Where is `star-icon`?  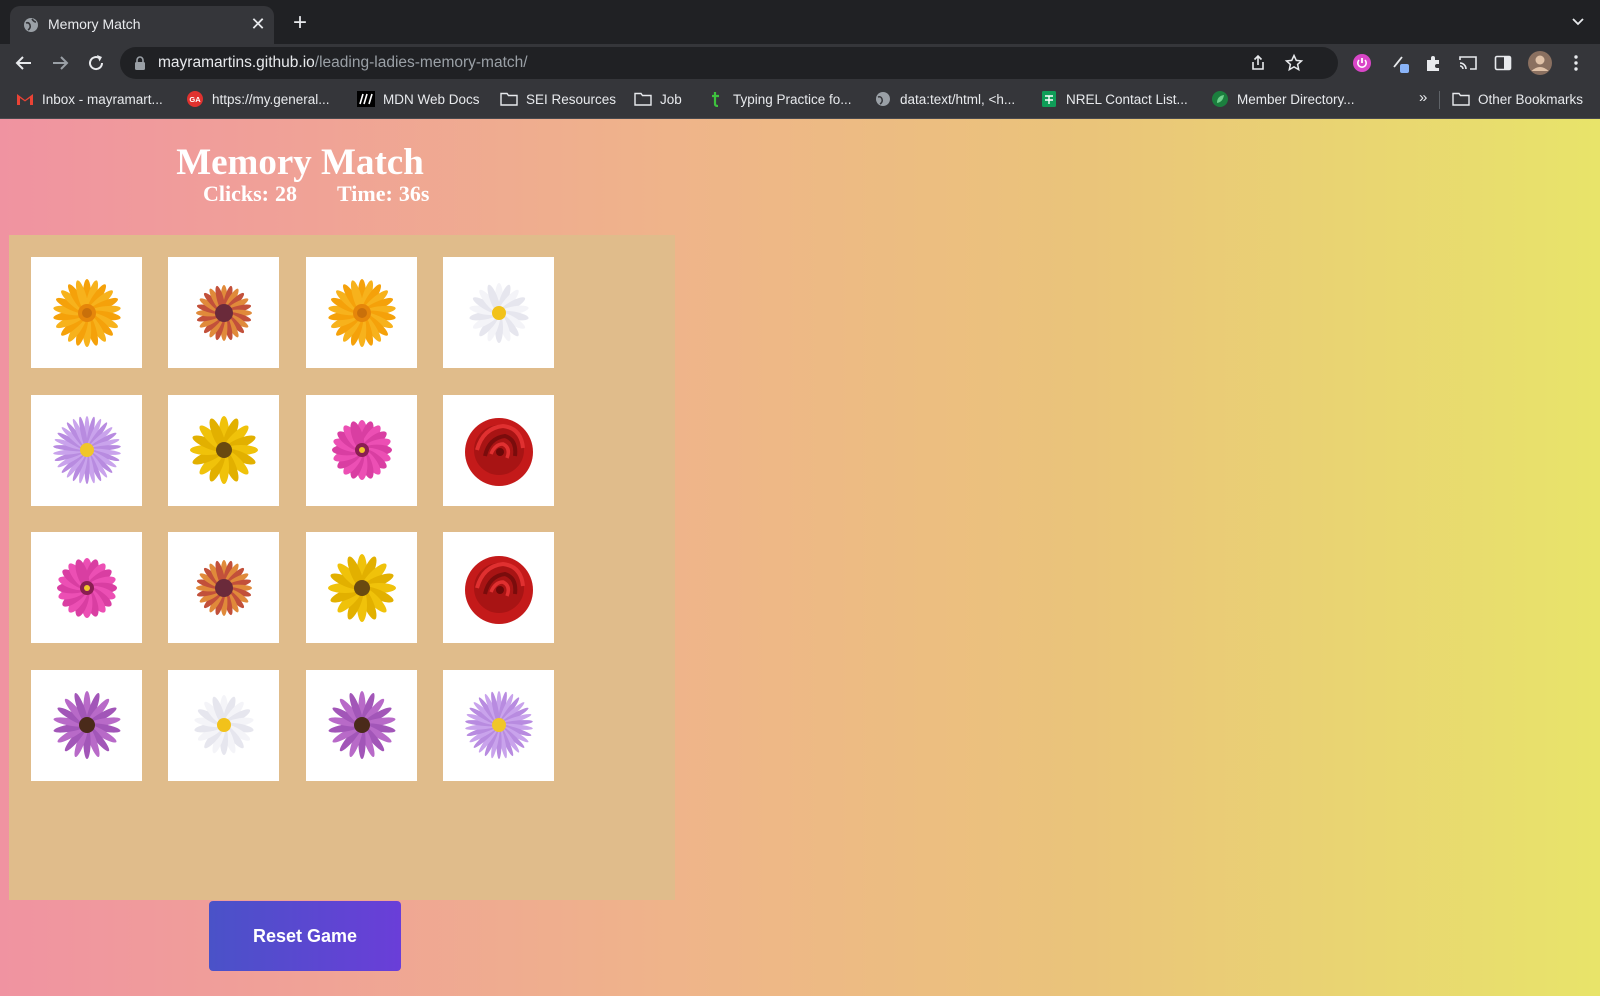 star-icon is located at coordinates (1294, 63).